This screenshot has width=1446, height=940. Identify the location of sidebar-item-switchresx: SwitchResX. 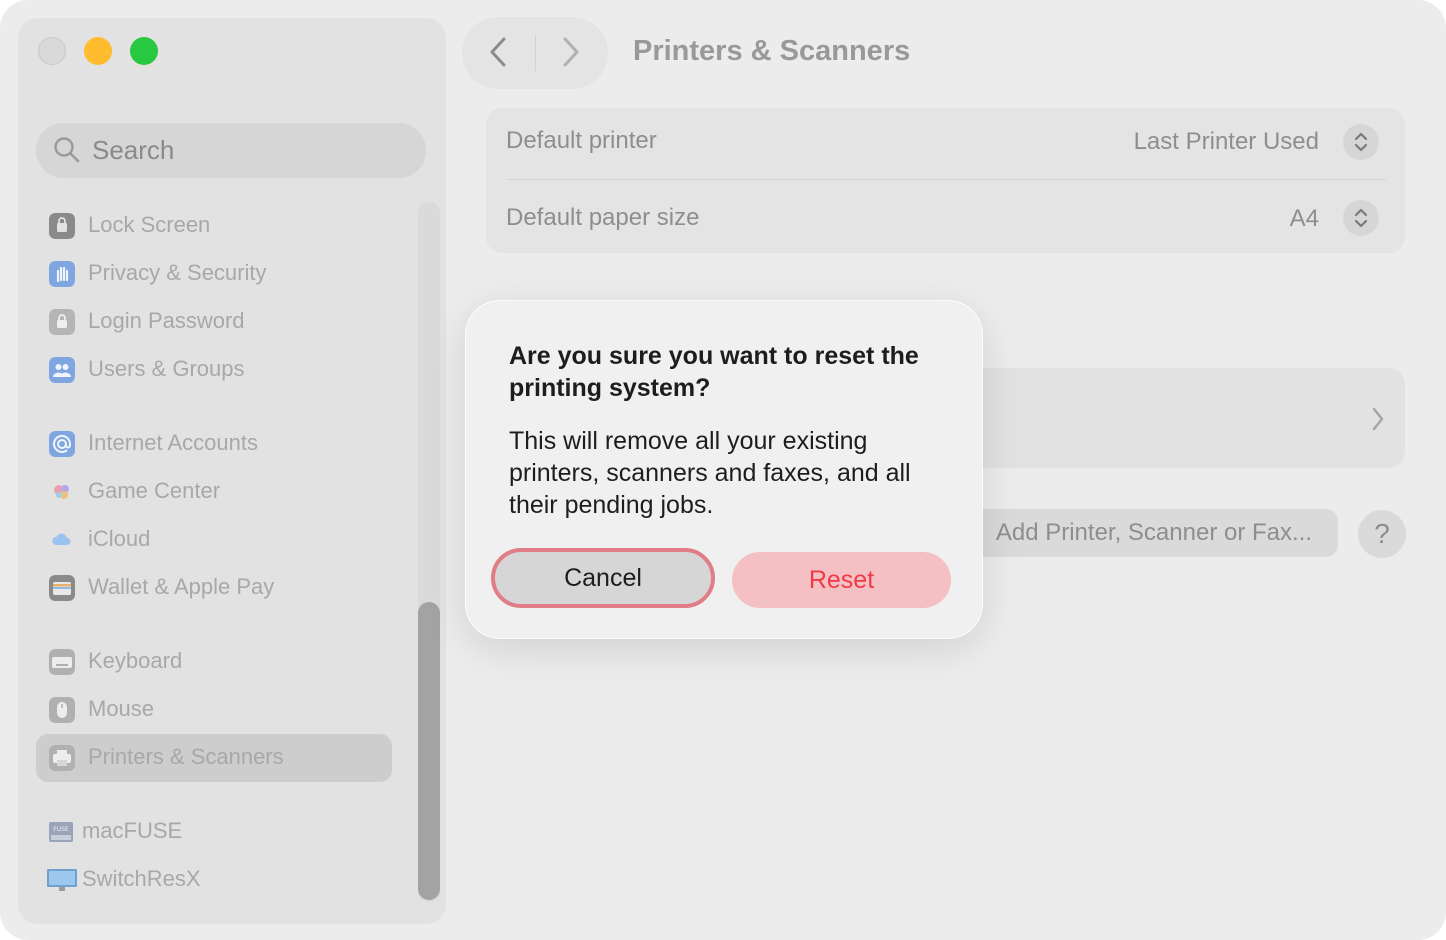
(214, 880).